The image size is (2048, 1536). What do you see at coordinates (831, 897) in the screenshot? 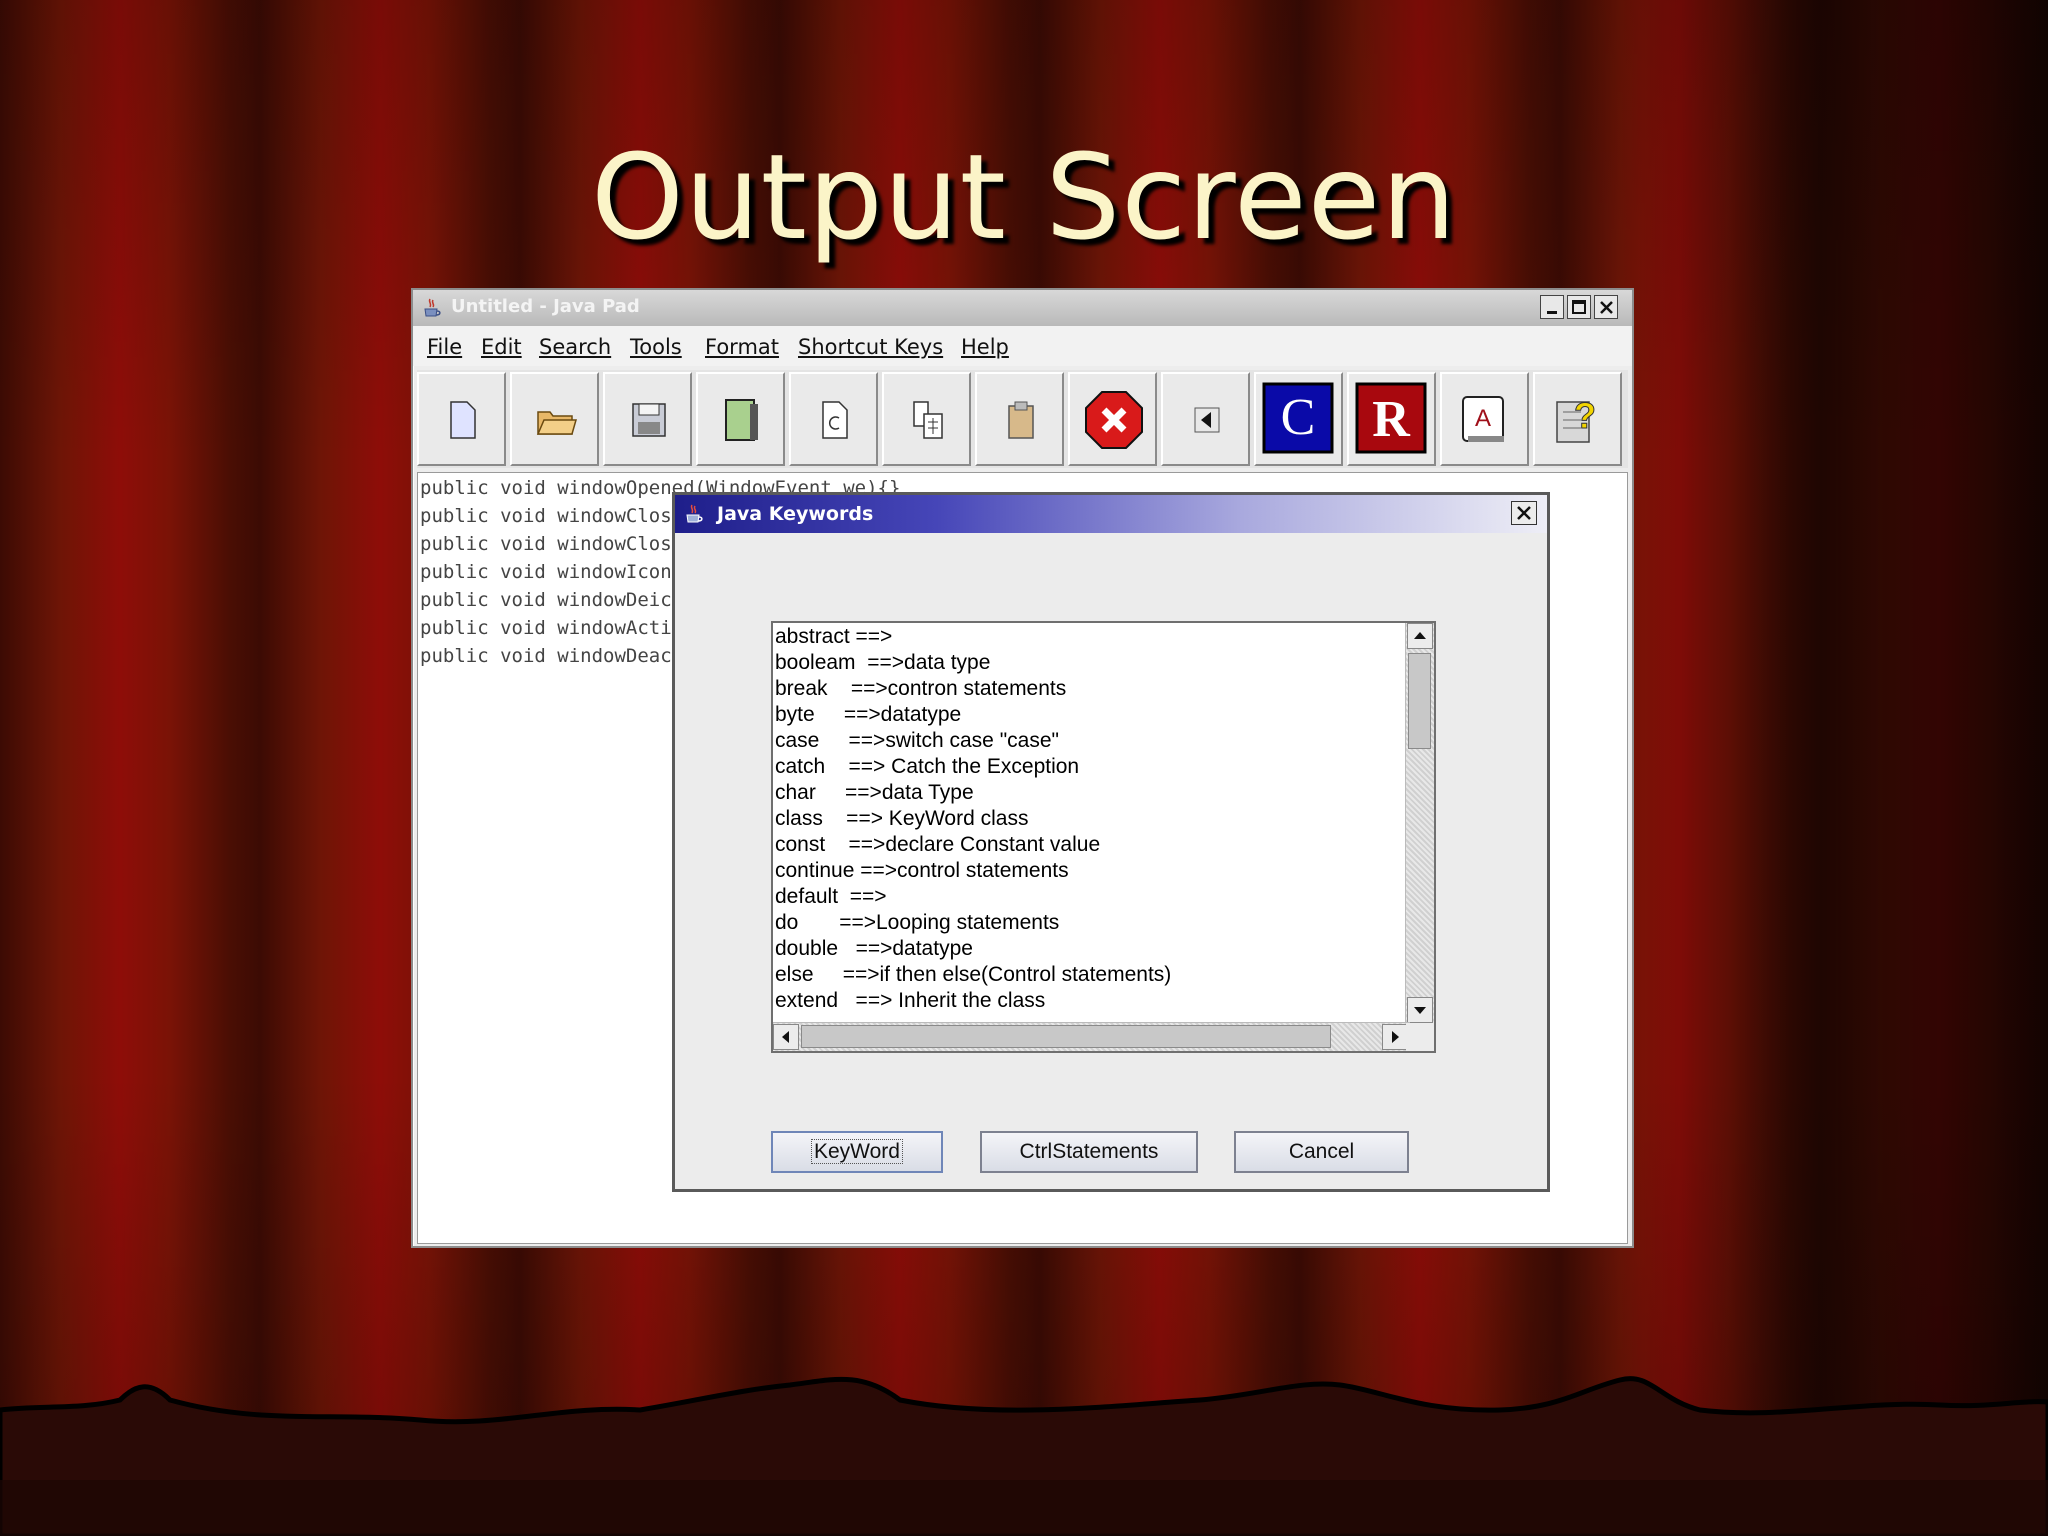
I see `list-item: default ==>` at bounding box center [831, 897].